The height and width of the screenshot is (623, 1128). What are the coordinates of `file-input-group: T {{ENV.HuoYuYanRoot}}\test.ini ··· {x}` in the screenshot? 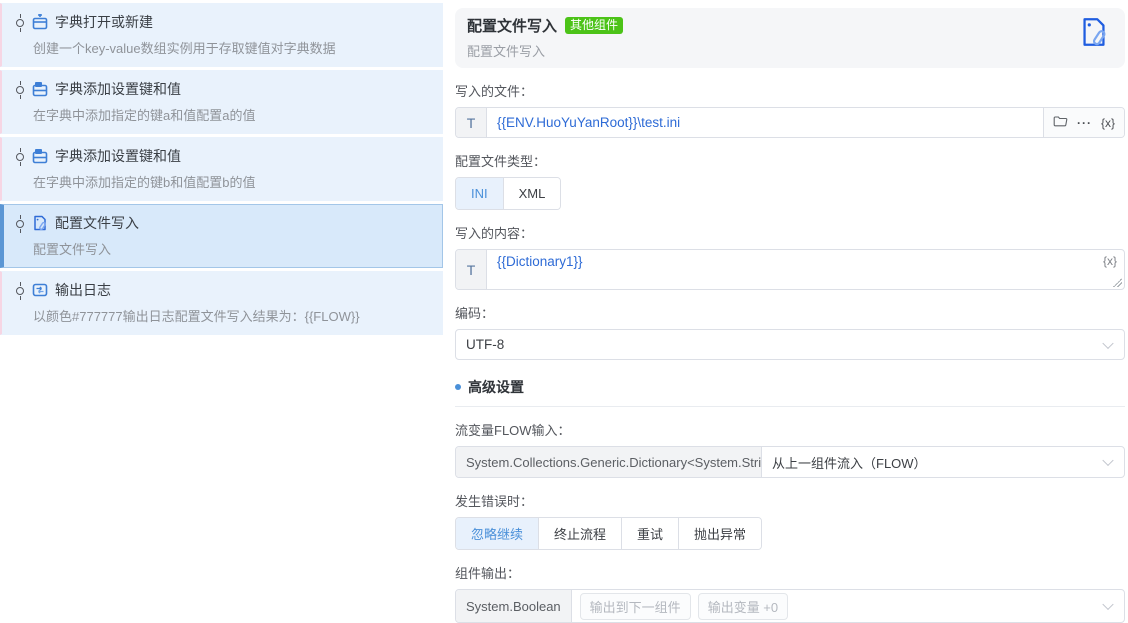 It's located at (790, 122).